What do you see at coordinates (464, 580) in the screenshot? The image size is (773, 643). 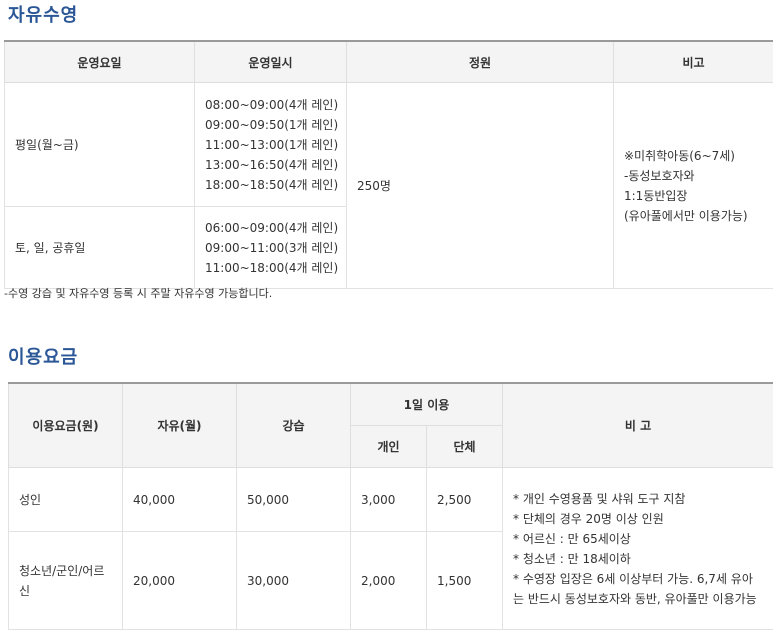 I see `fee-group-youth: 1,500` at bounding box center [464, 580].